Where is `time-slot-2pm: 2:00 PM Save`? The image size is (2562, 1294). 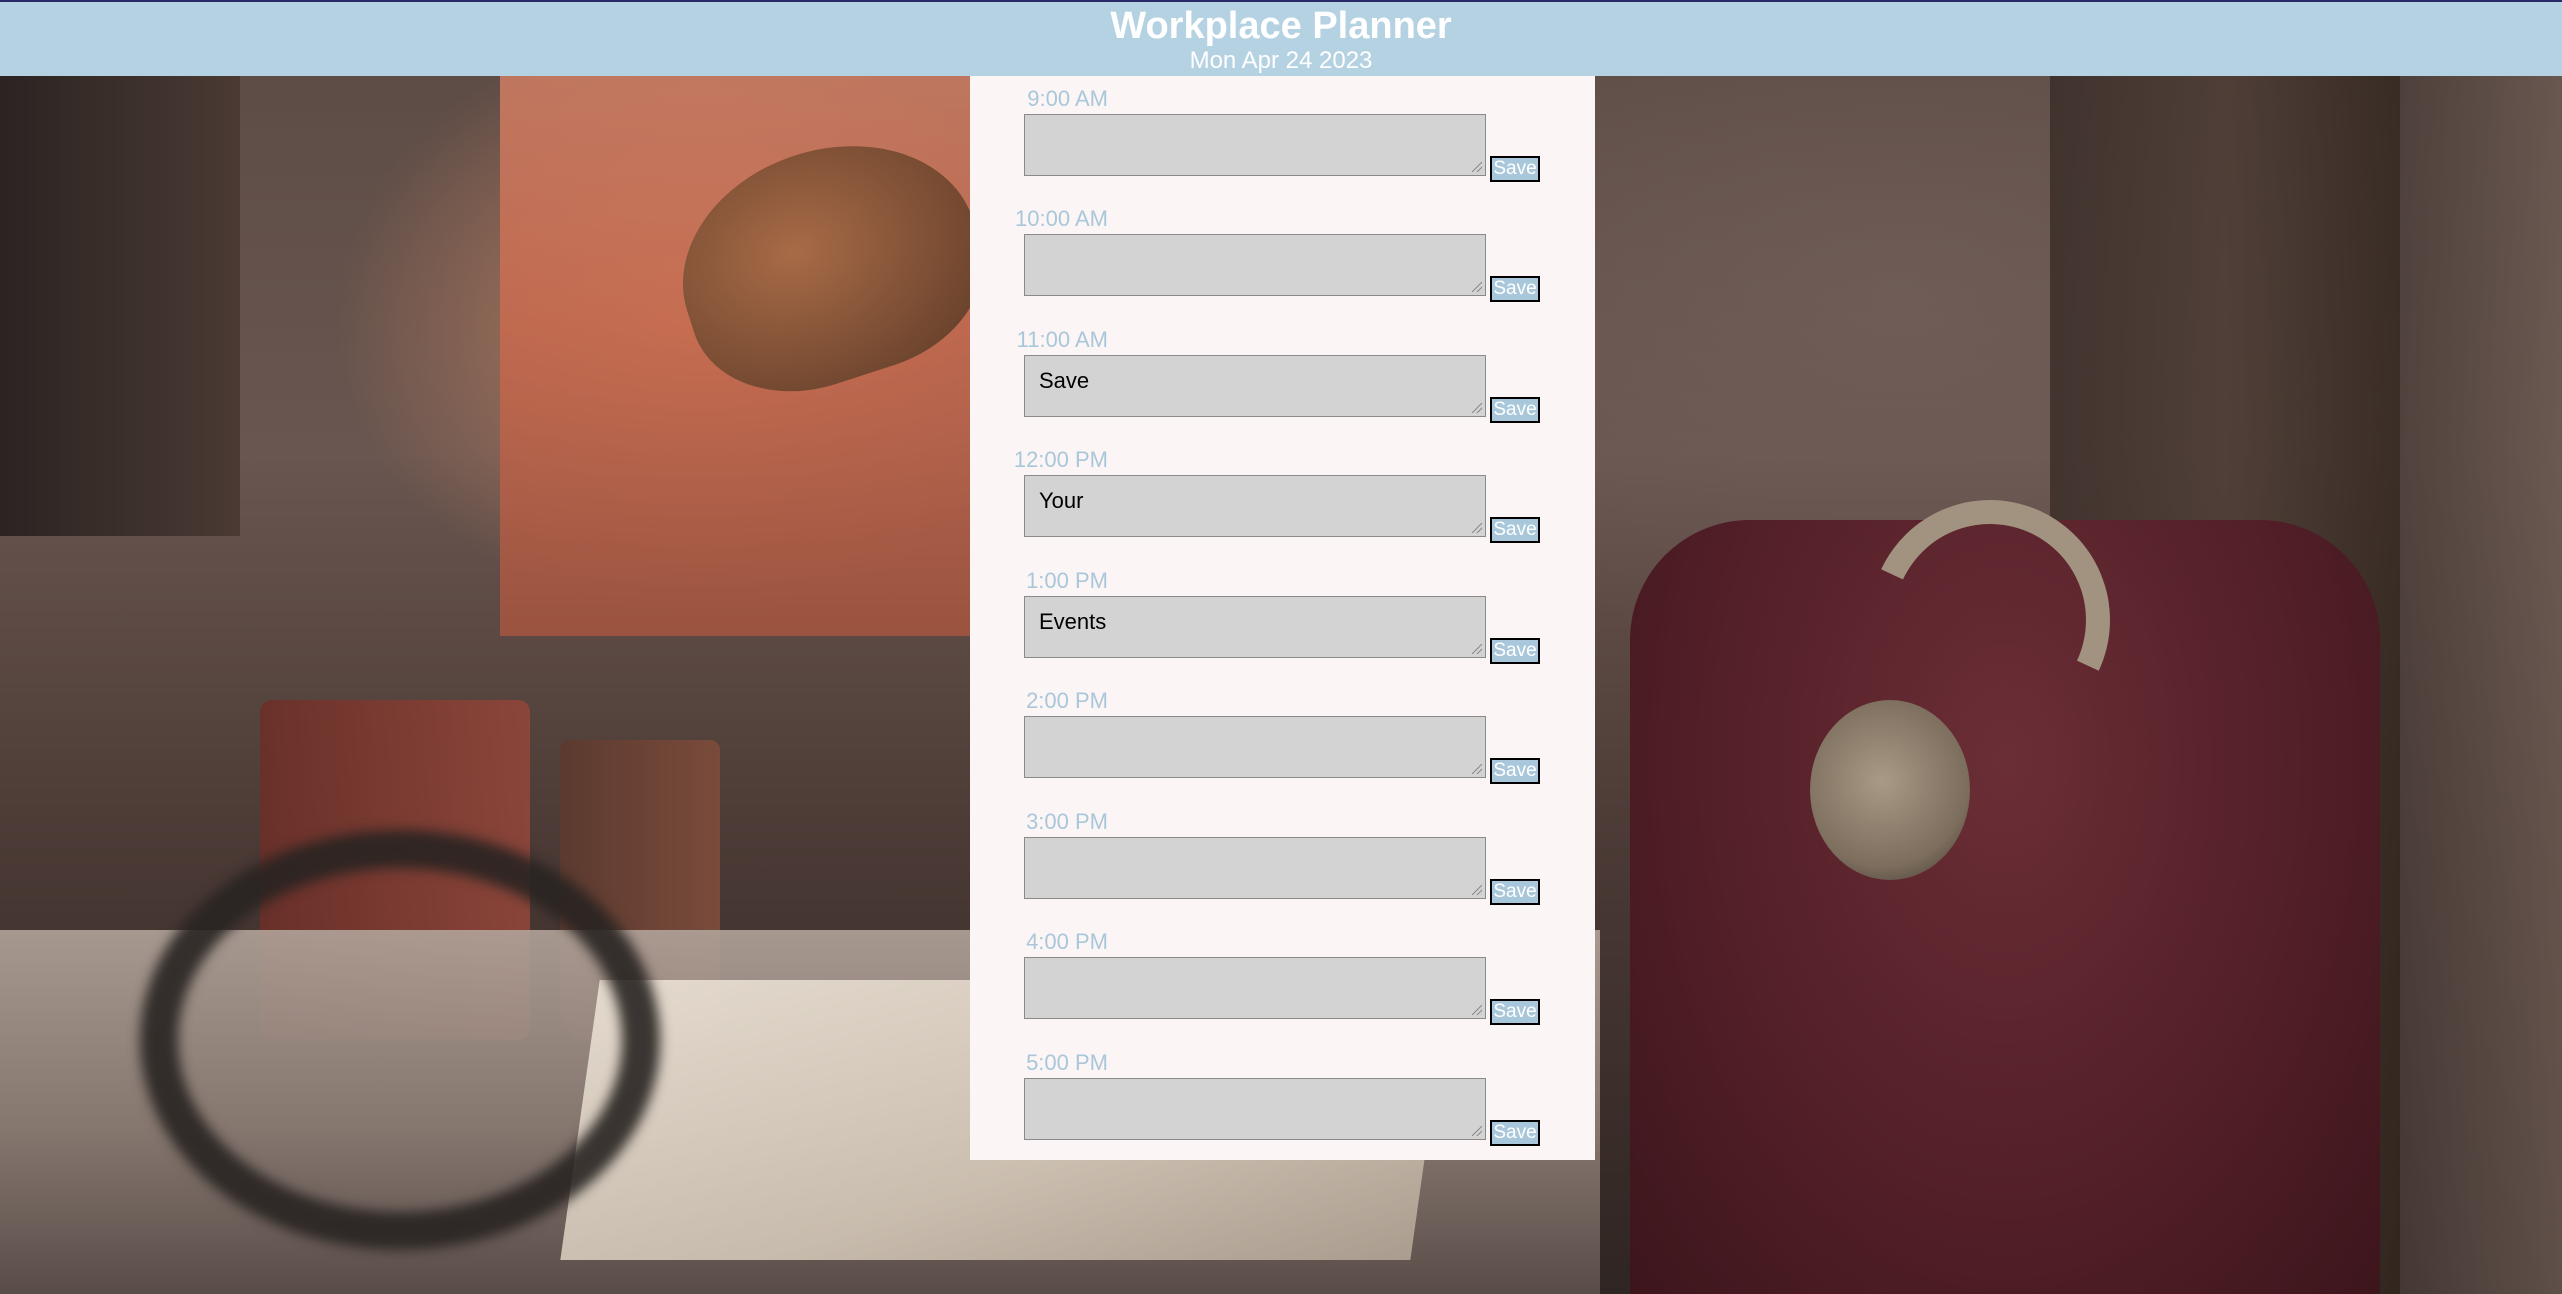 time-slot-2pm: 2:00 PM Save is located at coordinates (1282, 738).